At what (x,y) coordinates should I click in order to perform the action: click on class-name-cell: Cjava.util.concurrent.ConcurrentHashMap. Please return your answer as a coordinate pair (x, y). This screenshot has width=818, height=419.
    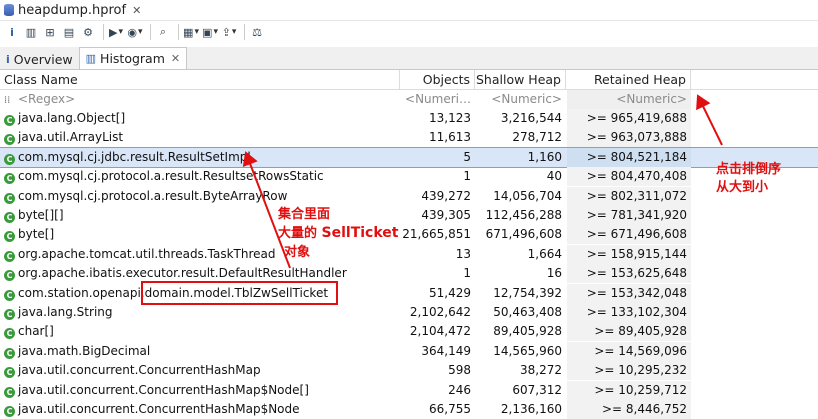
    Looking at the image, I should click on (200, 370).